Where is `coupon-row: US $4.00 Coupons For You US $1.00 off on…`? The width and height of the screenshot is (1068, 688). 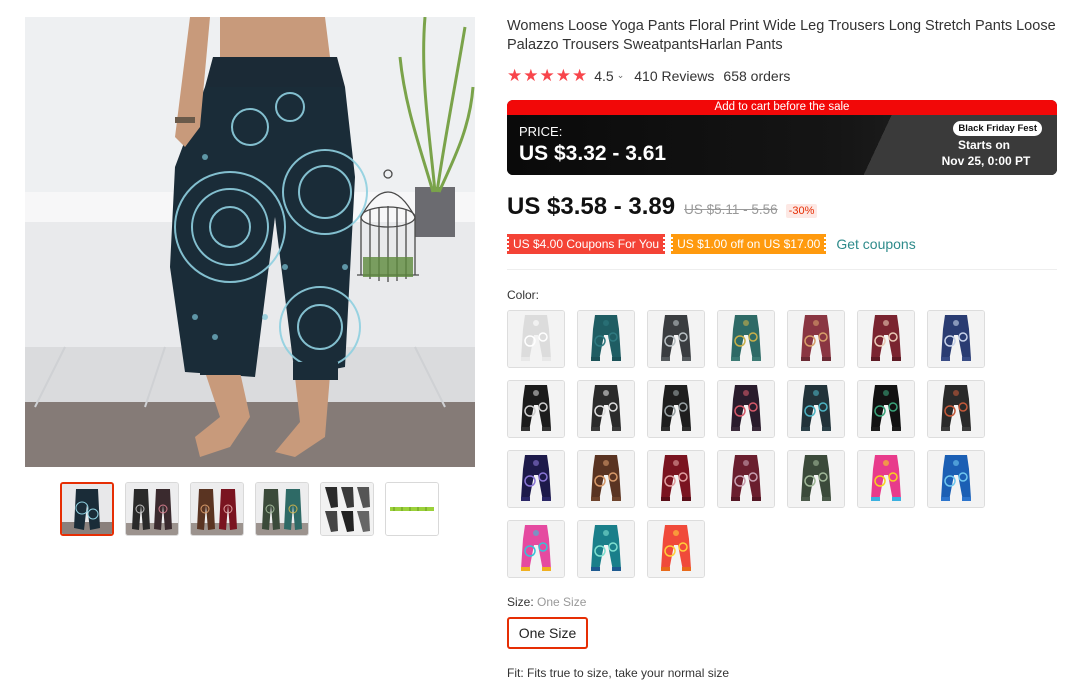
coupon-row: US $4.00 Coupons For You US $1.00 off on… is located at coordinates (711, 244).